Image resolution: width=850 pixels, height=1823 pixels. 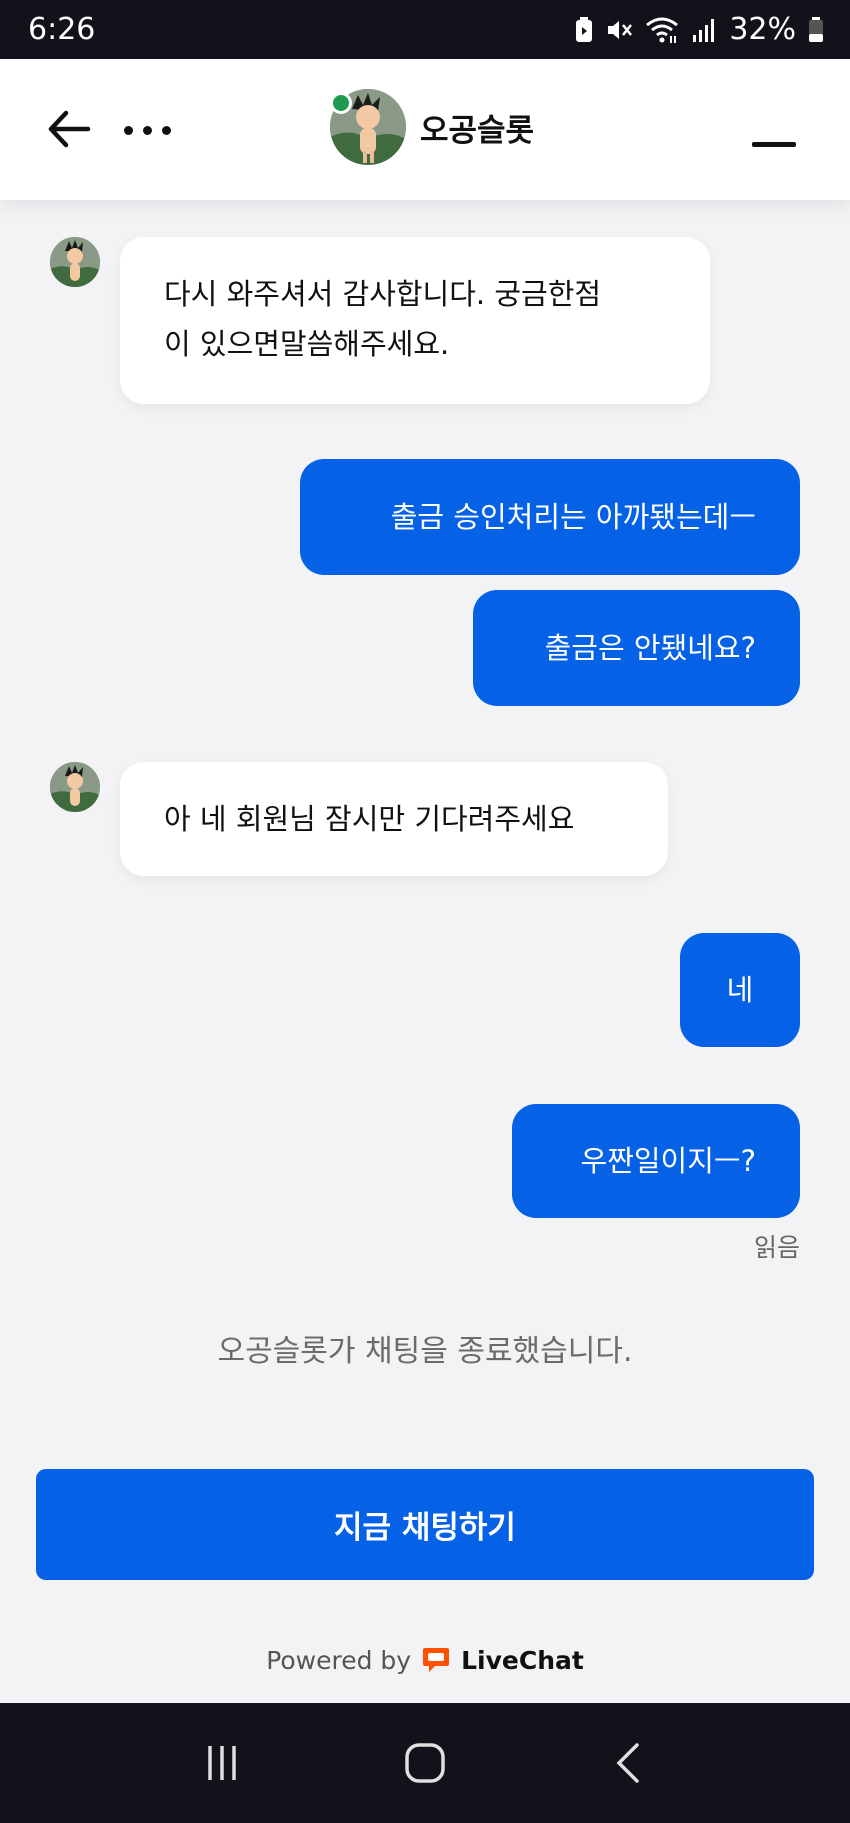 I want to click on home-button, so click(x=425, y=1763).